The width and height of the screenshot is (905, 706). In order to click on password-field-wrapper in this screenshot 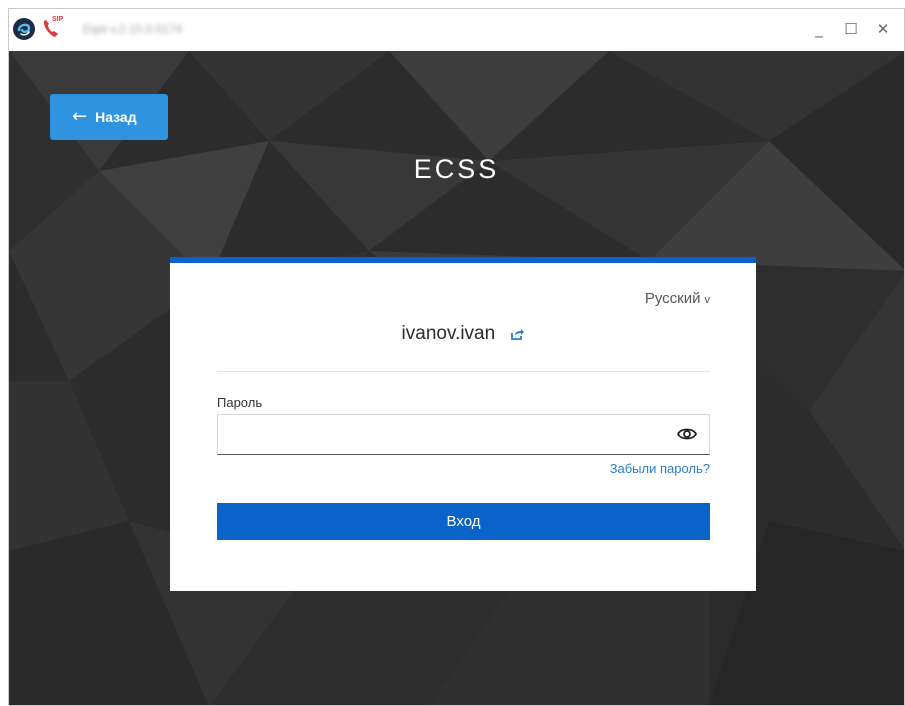, I will do `click(463, 434)`.